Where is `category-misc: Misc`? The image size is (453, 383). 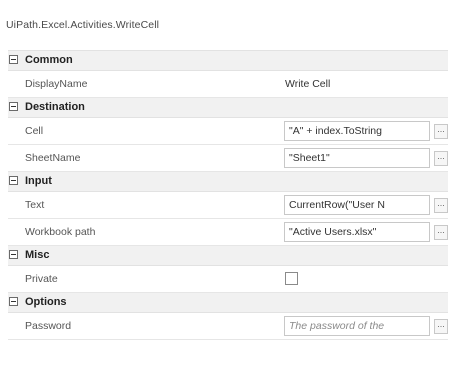 category-misc: Misc is located at coordinates (228, 256).